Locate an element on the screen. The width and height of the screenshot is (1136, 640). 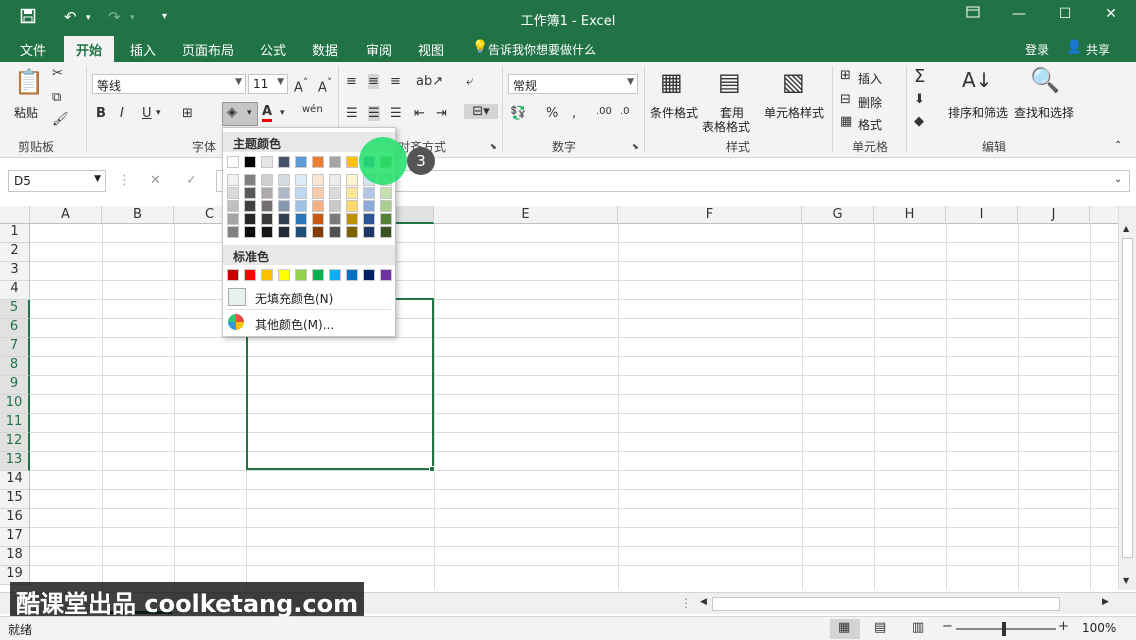
delete-cells-button: 删除 is located at coordinates (870, 102).